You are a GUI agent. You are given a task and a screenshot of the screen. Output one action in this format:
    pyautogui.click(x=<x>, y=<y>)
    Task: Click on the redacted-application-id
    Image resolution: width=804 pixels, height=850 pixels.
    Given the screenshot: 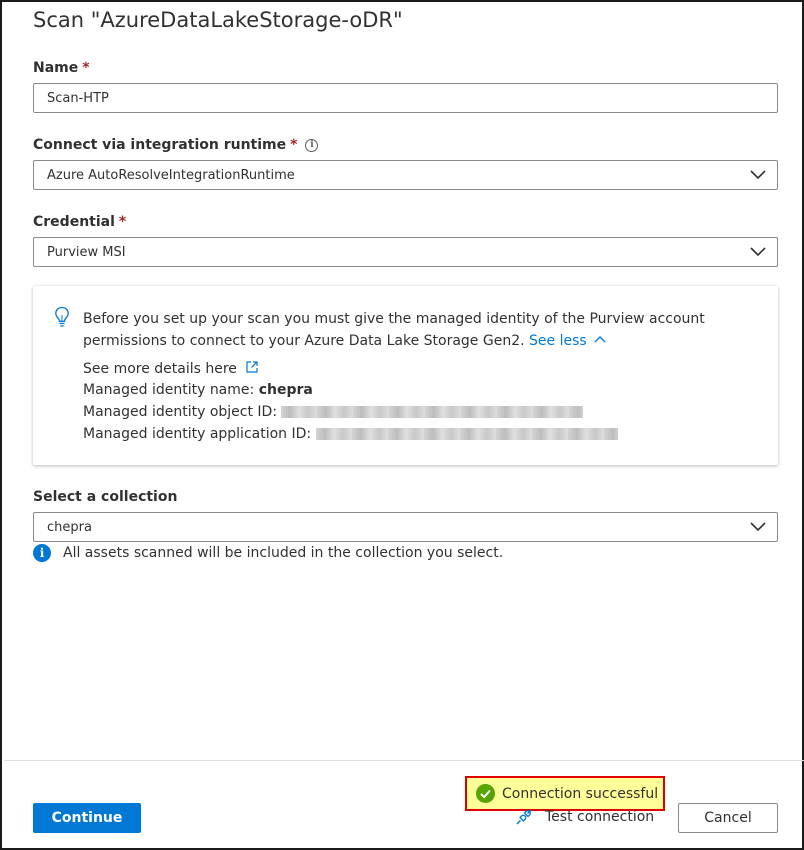 What is the action you would take?
    pyautogui.click(x=466, y=434)
    